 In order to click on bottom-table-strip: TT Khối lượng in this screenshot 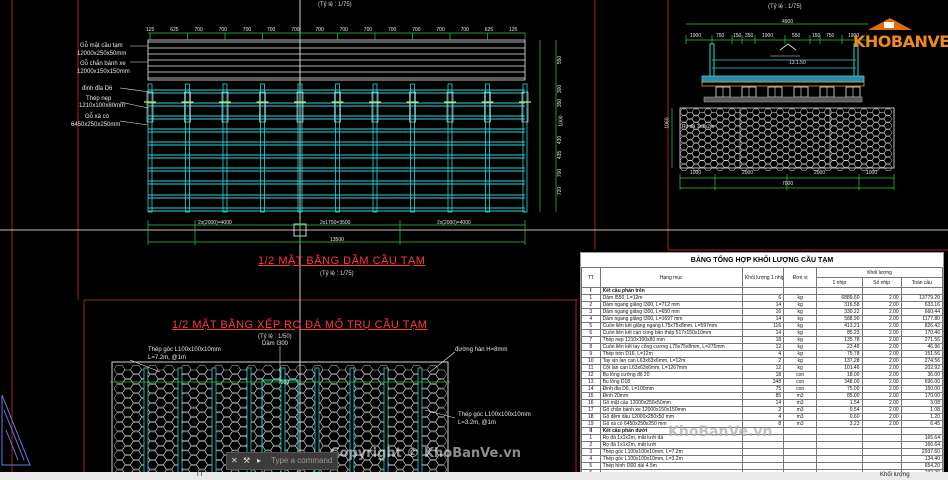, I will do `click(474, 476)`.